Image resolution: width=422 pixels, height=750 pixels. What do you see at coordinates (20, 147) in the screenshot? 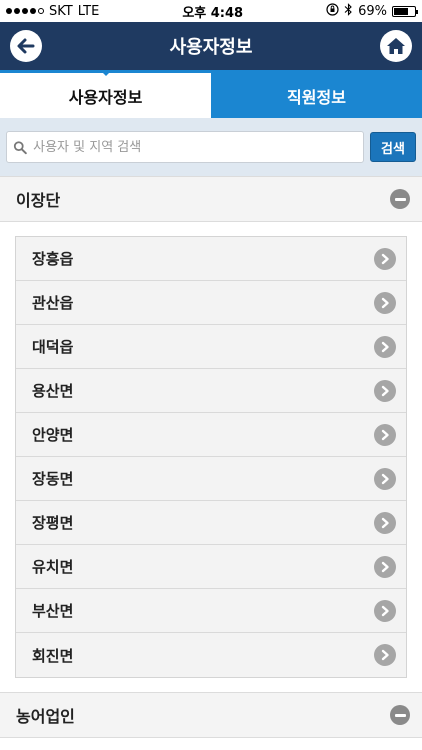
I see `search-icon` at bounding box center [20, 147].